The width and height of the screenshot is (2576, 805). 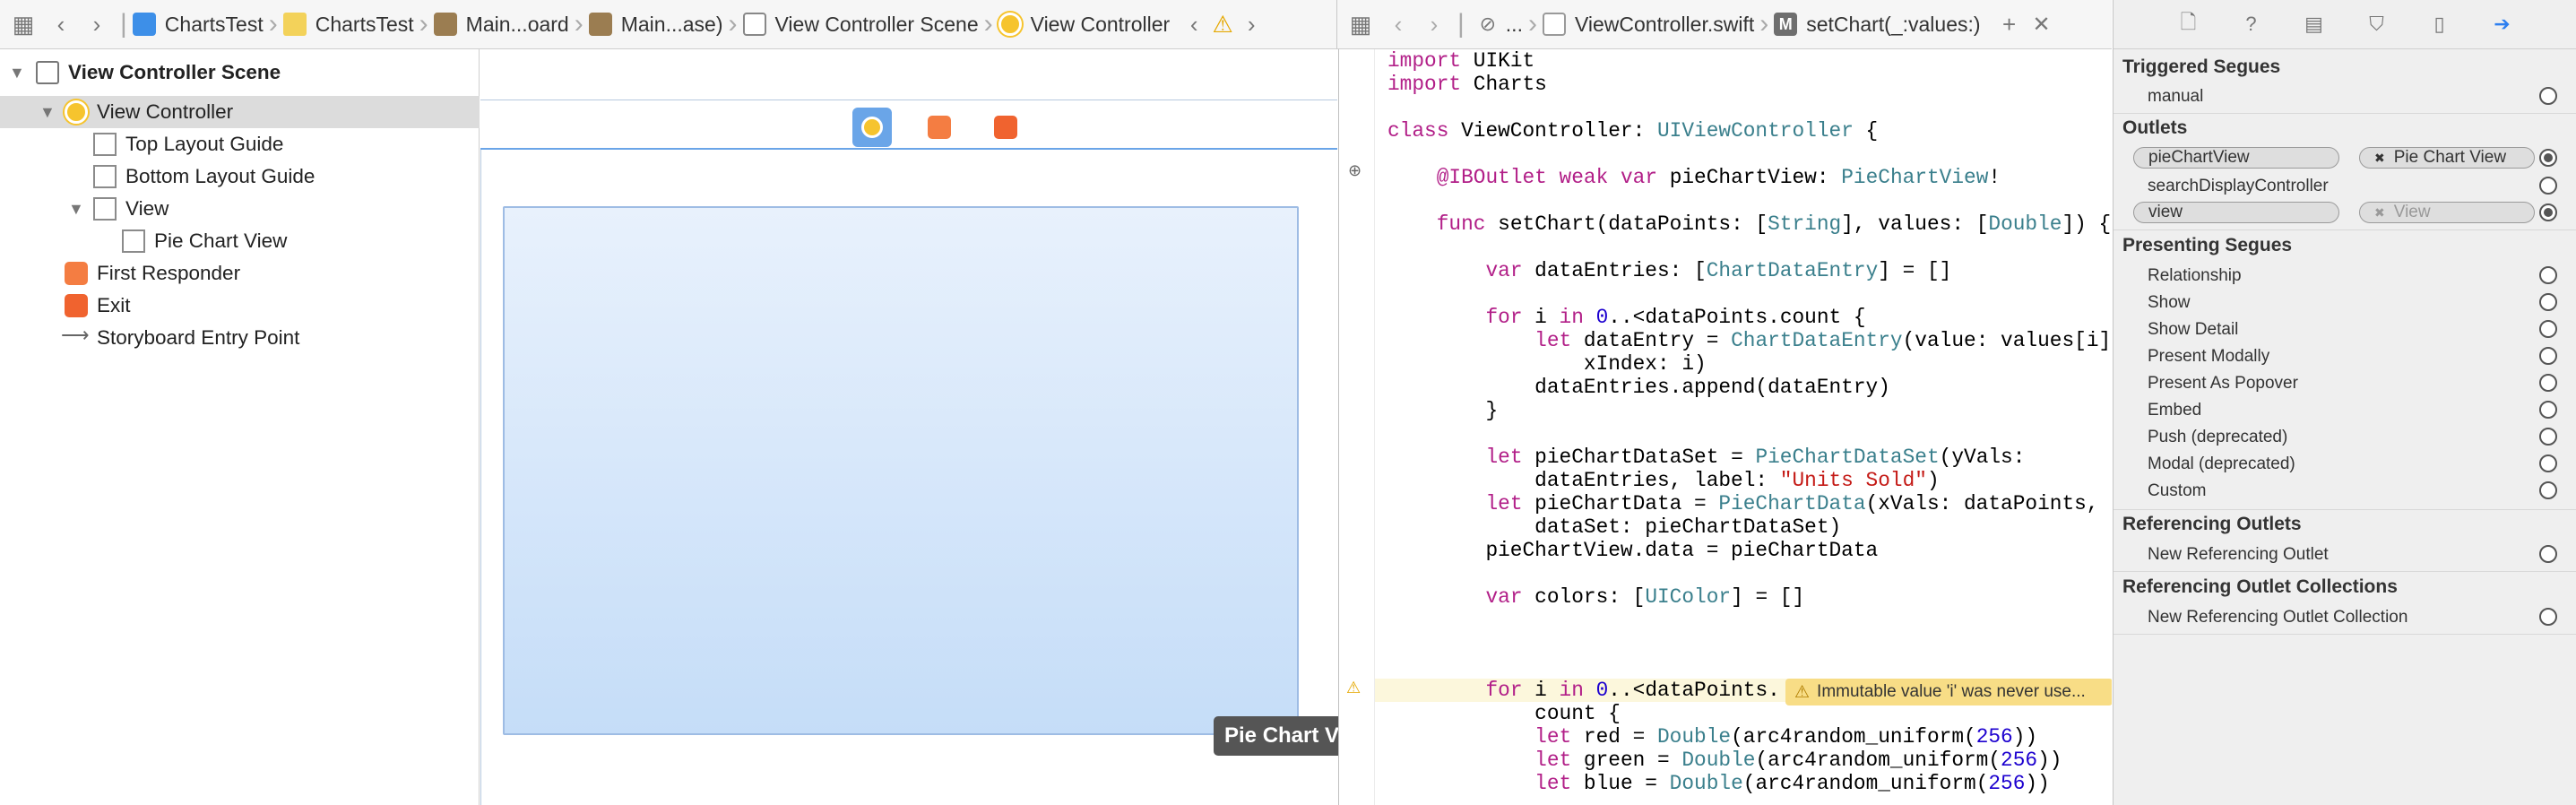 I want to click on outlet-row-view: view ✖ View, so click(x=2345, y=212).